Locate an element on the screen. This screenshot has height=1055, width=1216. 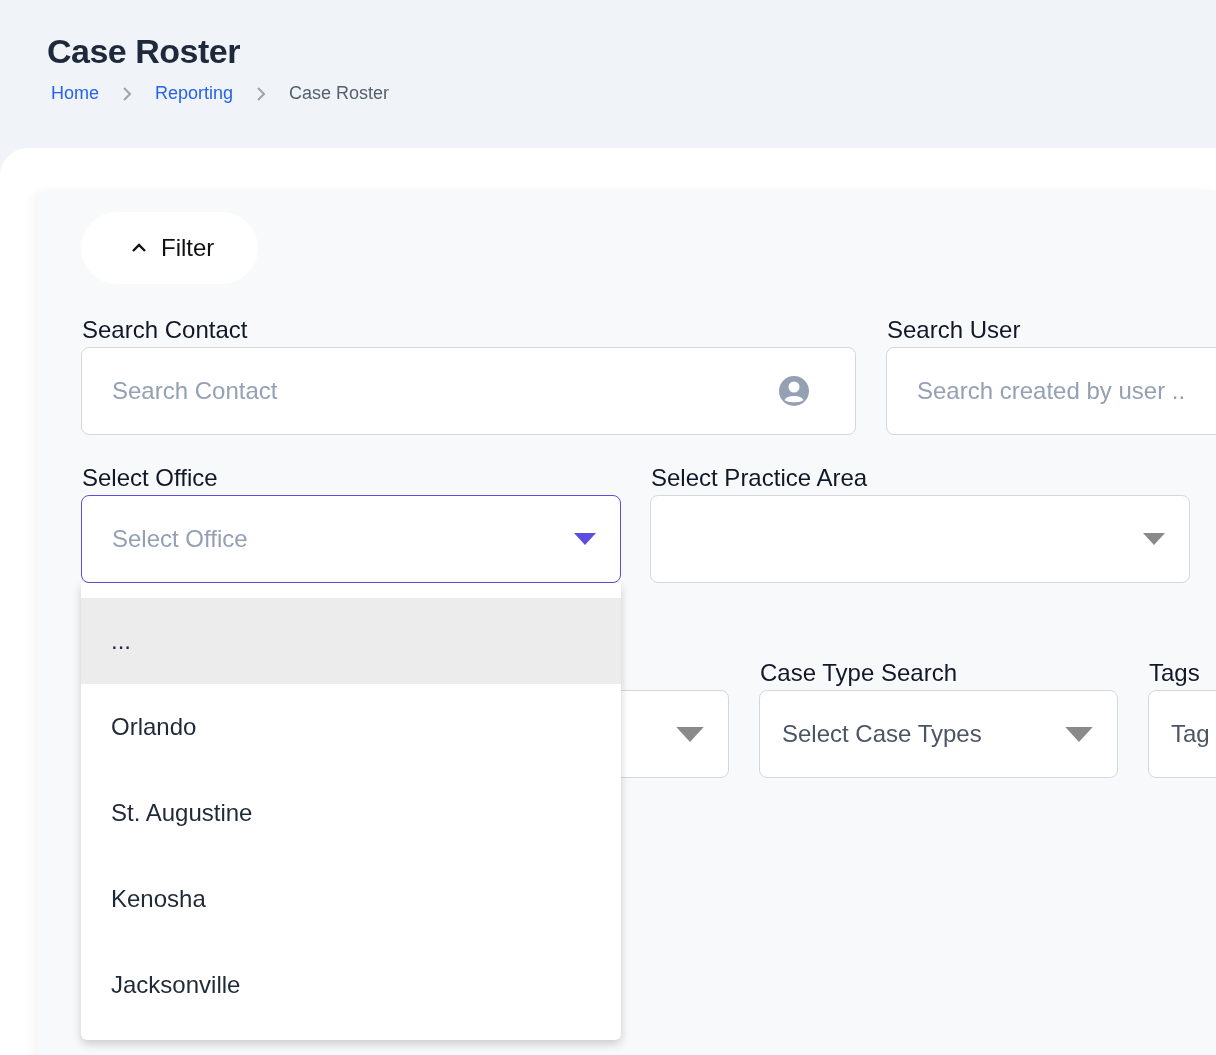
dropdown-option: Jacksonville is located at coordinates (351, 985).